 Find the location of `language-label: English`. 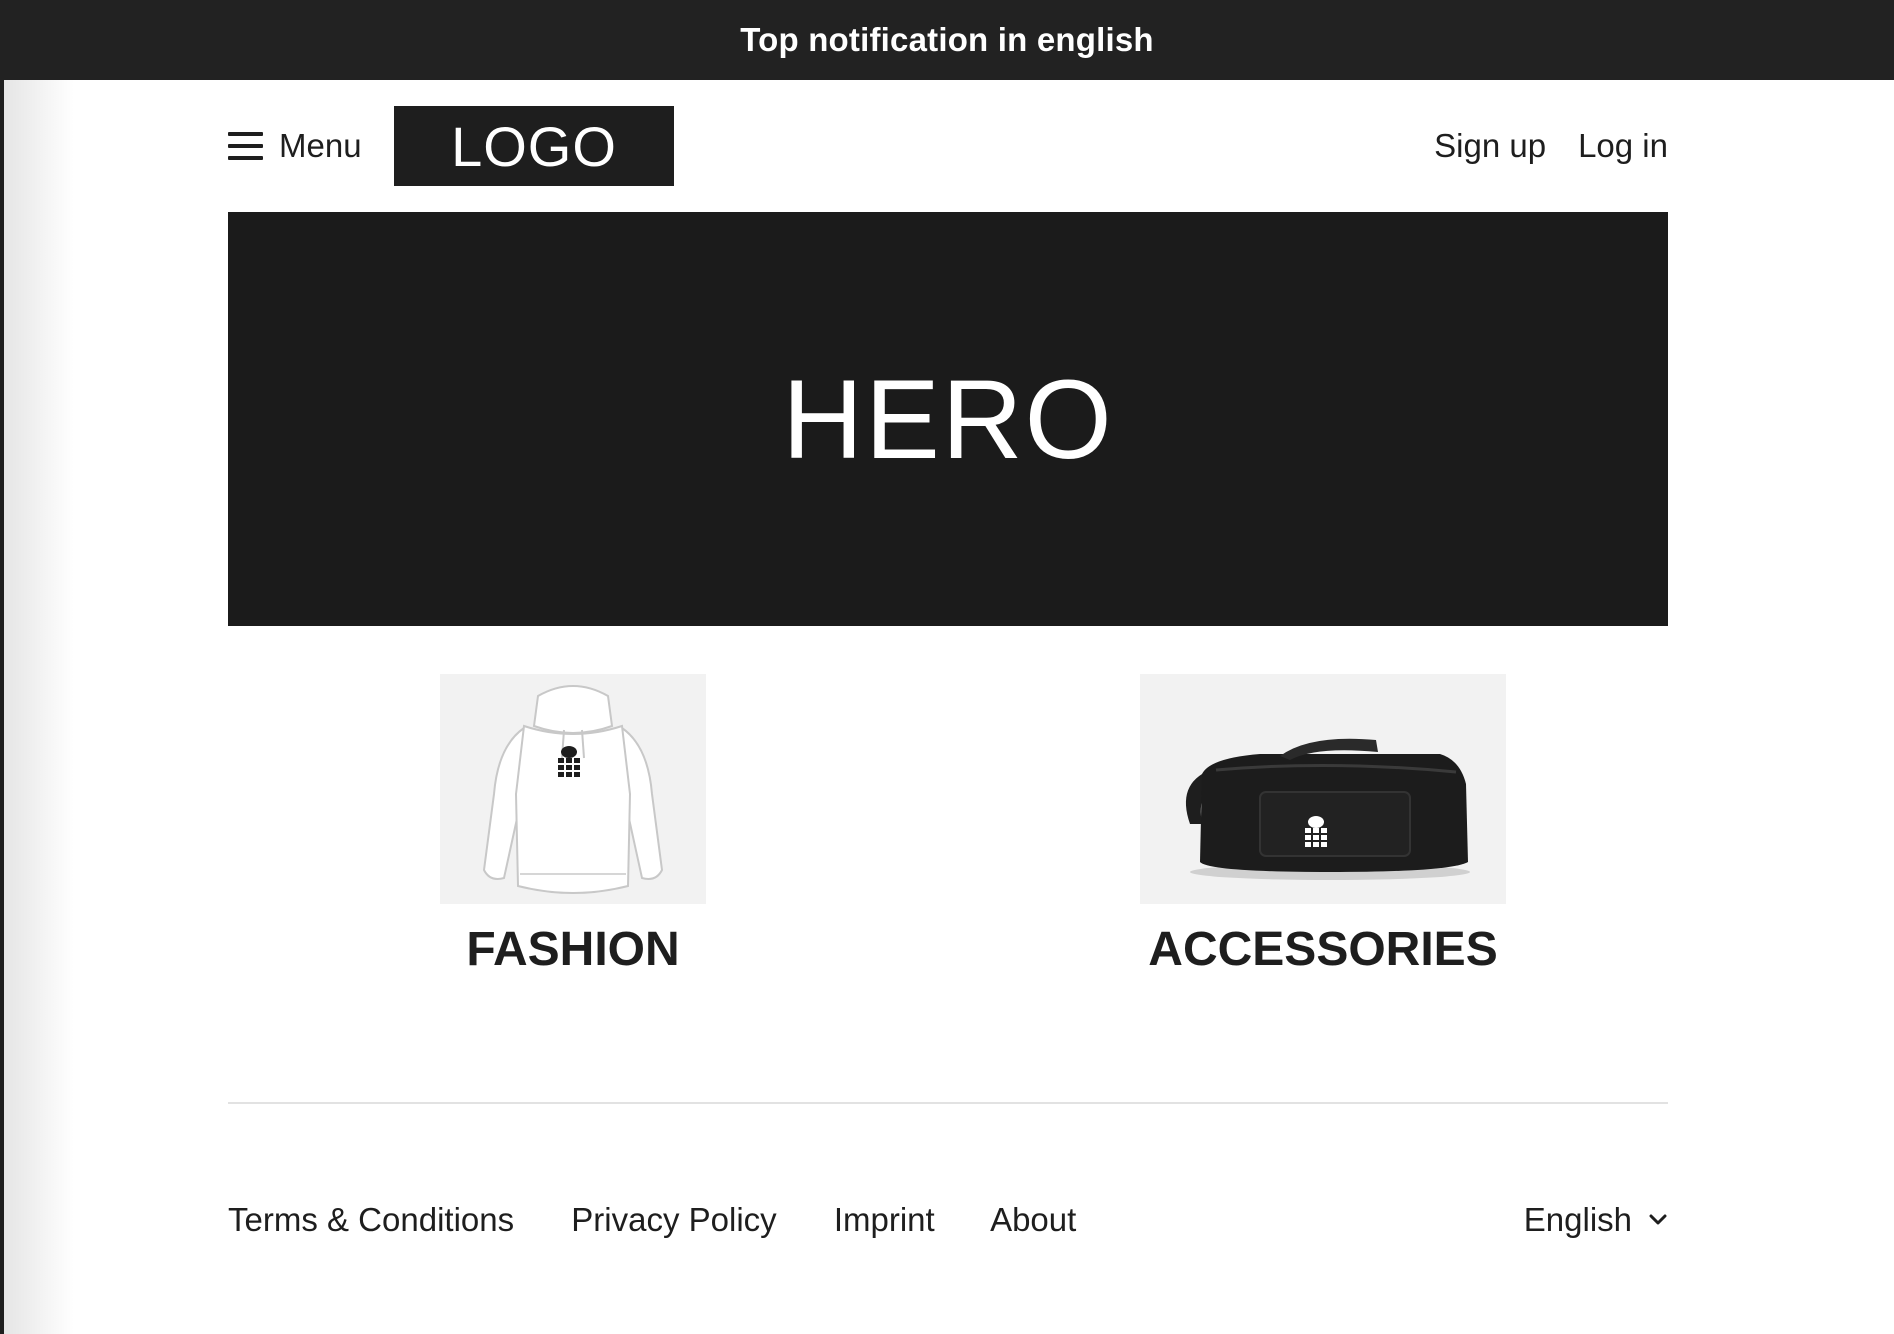

language-label: English is located at coordinates (1577, 1219).